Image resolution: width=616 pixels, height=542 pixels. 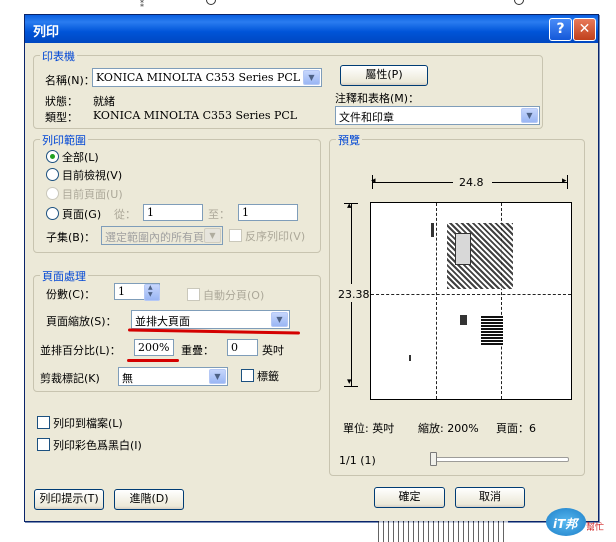 I want to click on dim-height-line-top, so click(x=351, y=244).